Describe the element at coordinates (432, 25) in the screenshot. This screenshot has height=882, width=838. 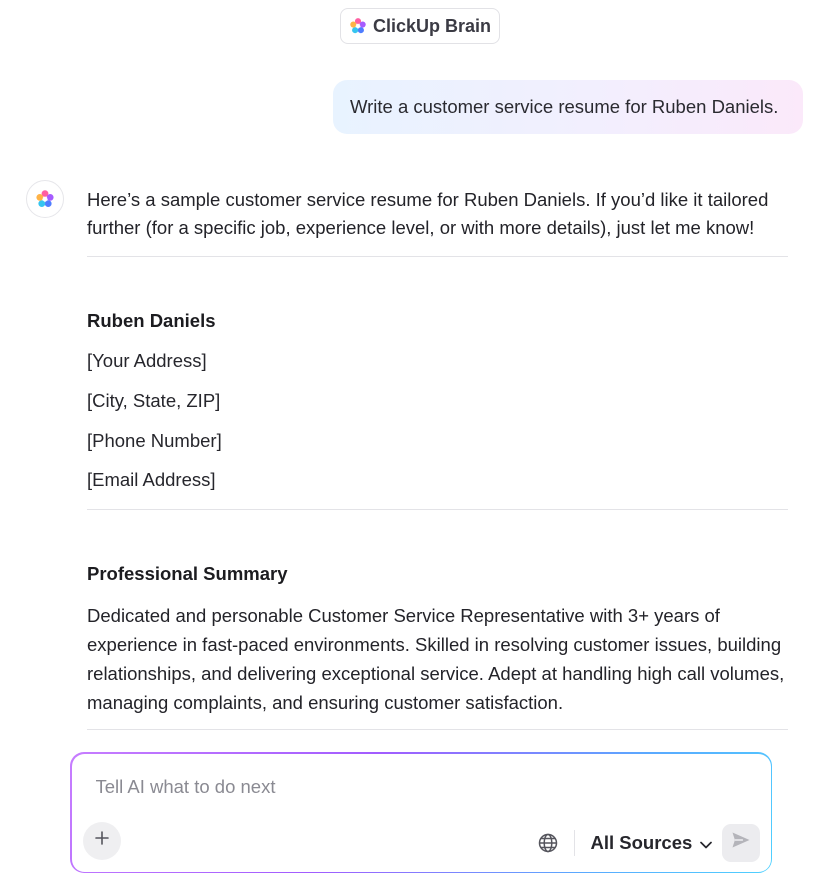
I see `brain-title: ClickUp Brain` at that location.